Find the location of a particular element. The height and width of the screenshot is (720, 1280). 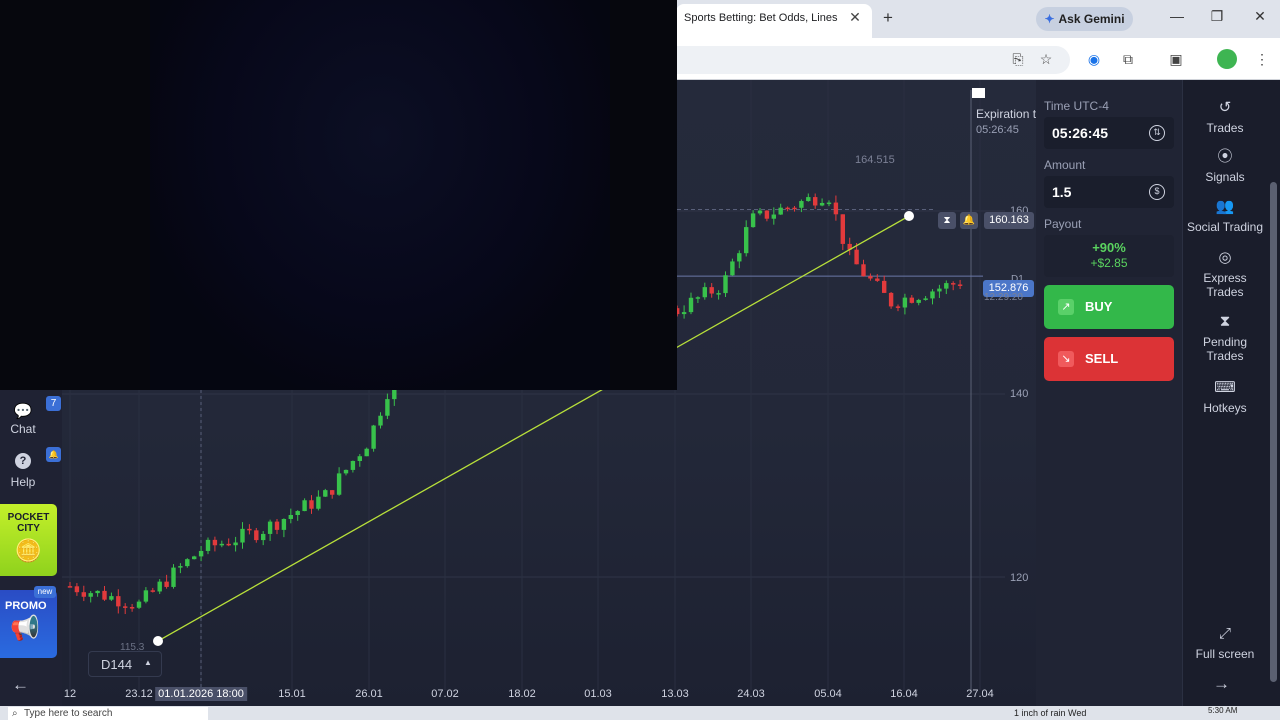

promo-label: PROMO is located at coordinates (26, 606).